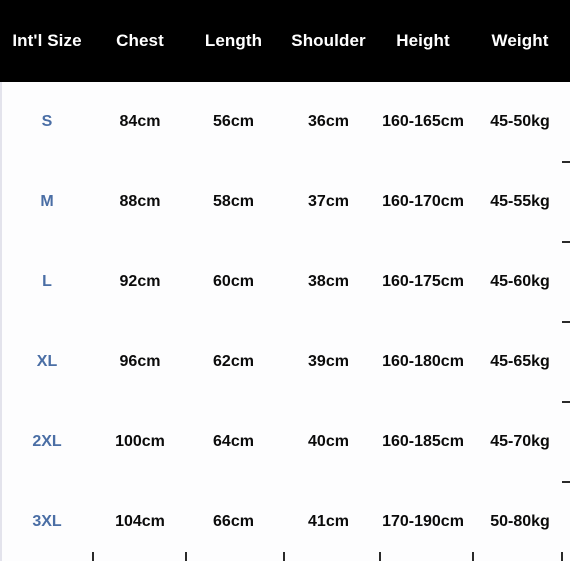 The height and width of the screenshot is (562, 570). What do you see at coordinates (328, 441) in the screenshot?
I see `cell-shoulder: 40cm` at bounding box center [328, 441].